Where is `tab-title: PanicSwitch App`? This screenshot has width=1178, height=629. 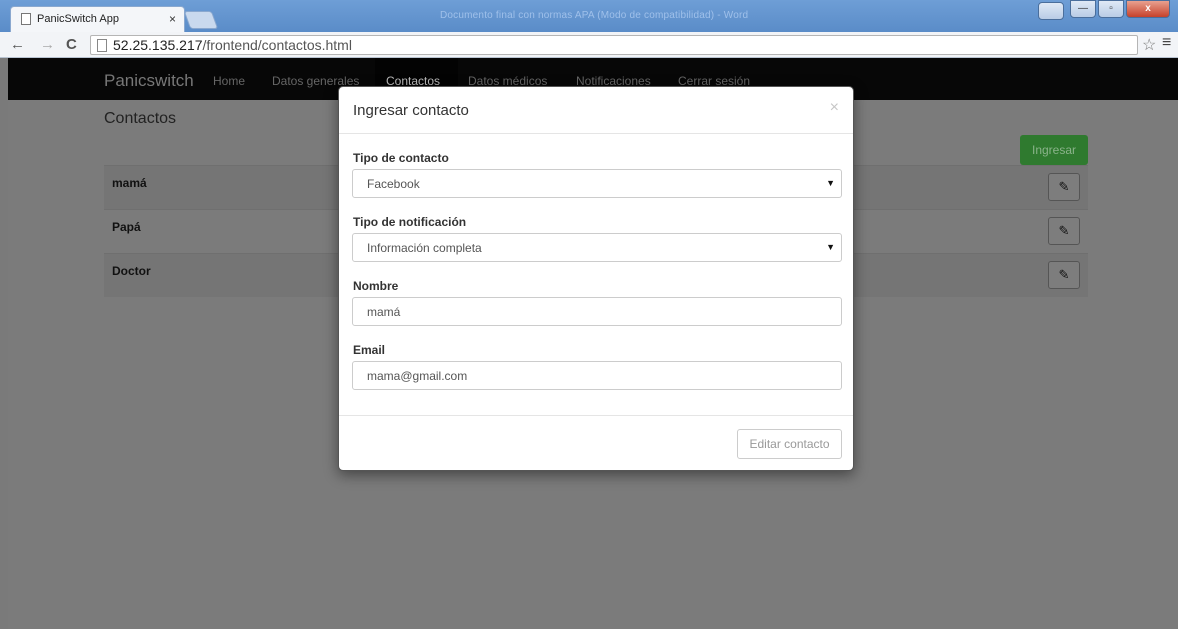
tab-title: PanicSwitch App is located at coordinates (78, 19).